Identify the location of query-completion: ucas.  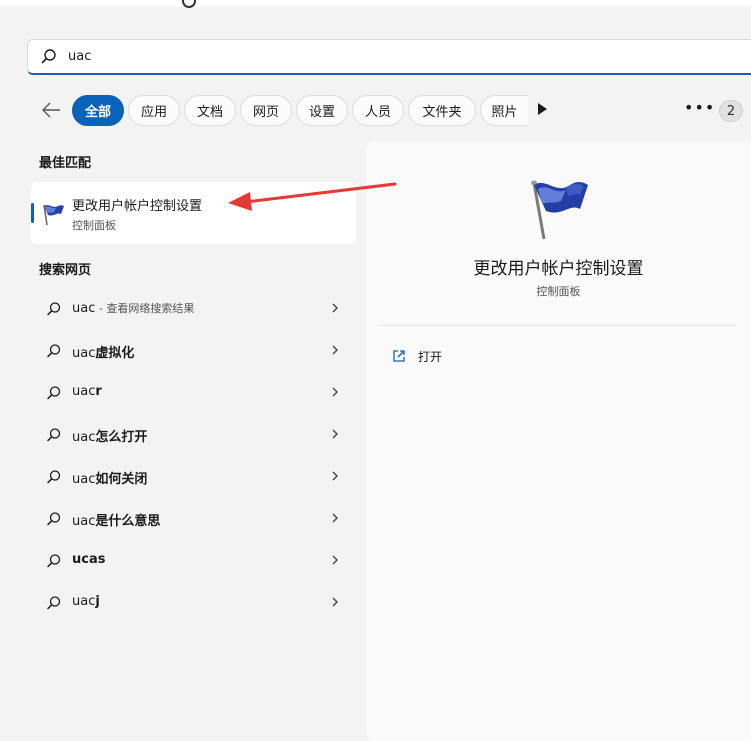
(89, 559).